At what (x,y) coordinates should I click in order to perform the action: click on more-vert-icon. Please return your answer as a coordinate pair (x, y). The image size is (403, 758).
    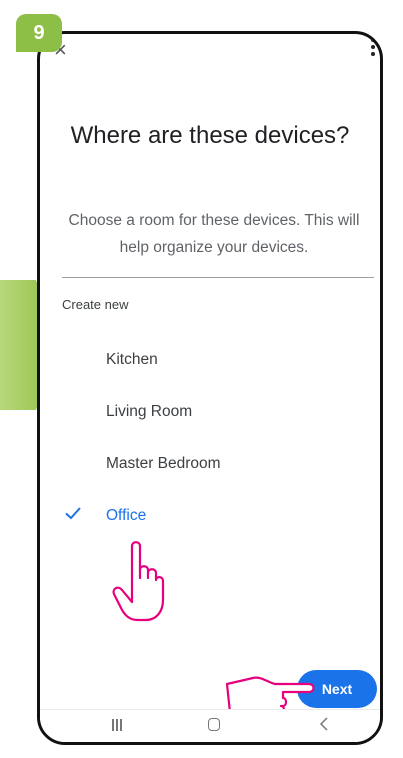
    Looking at the image, I should click on (373, 48).